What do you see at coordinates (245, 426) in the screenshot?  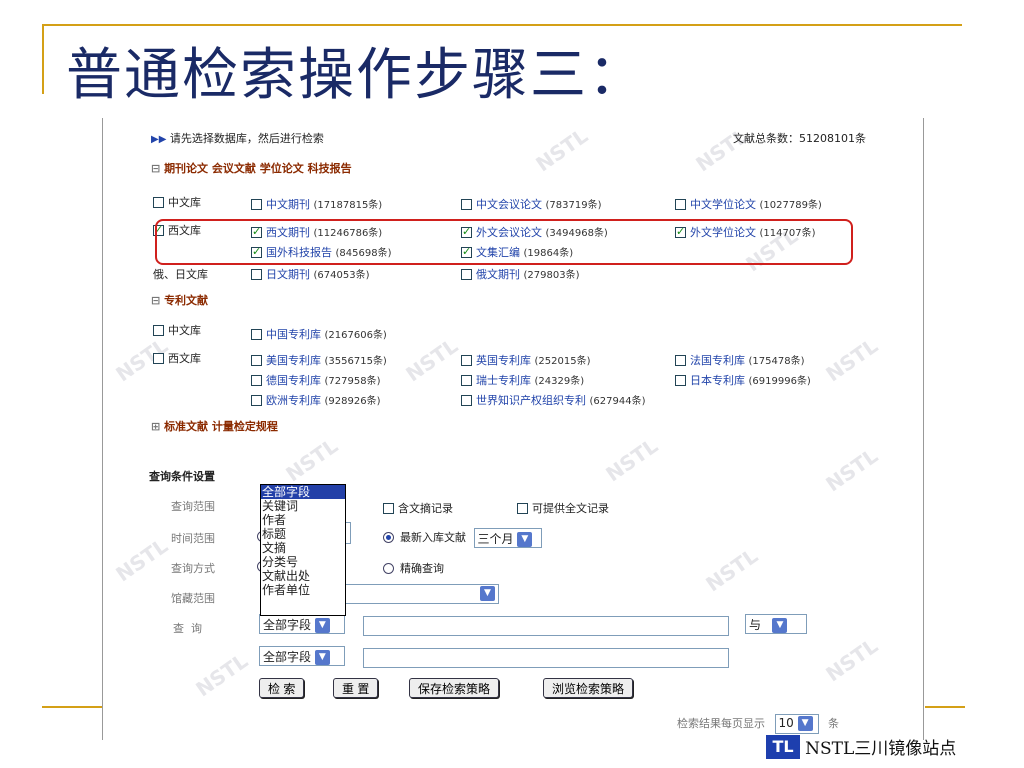 I see `tab-metrology: 计量检定规程` at bounding box center [245, 426].